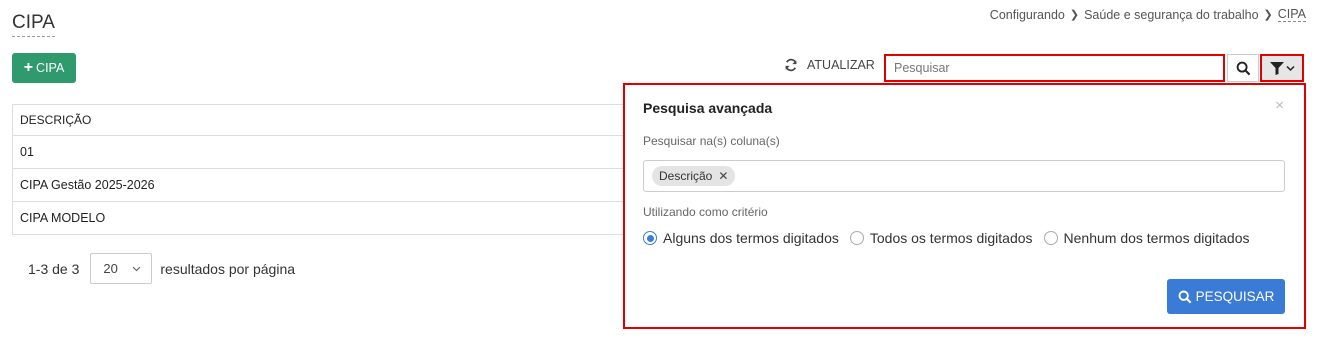  I want to click on table-header: DESCRIÇÃO, so click(322, 120).